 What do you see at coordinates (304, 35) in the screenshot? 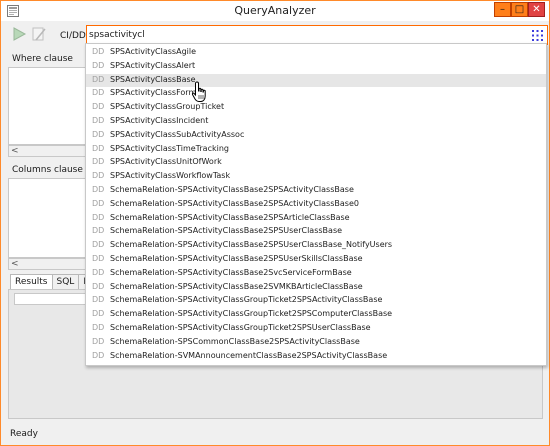
I see `search-input` at bounding box center [304, 35].